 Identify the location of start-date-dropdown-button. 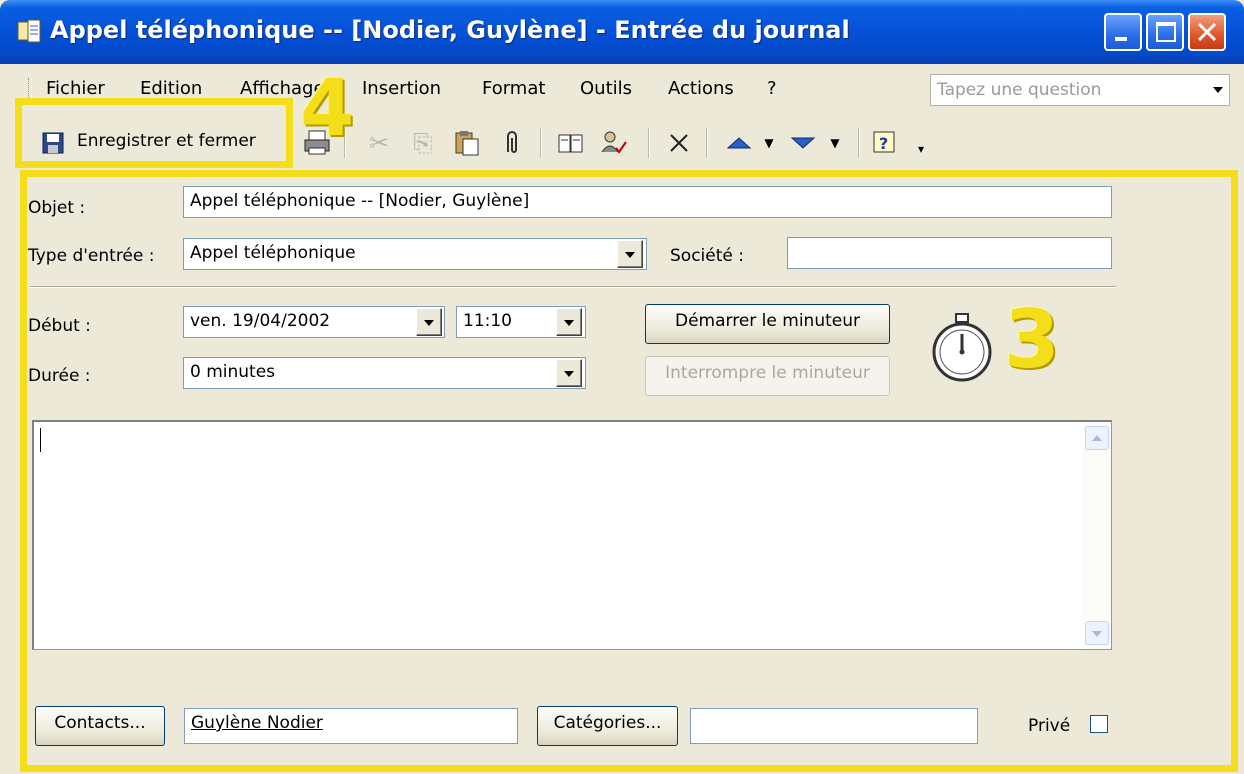
(429, 322).